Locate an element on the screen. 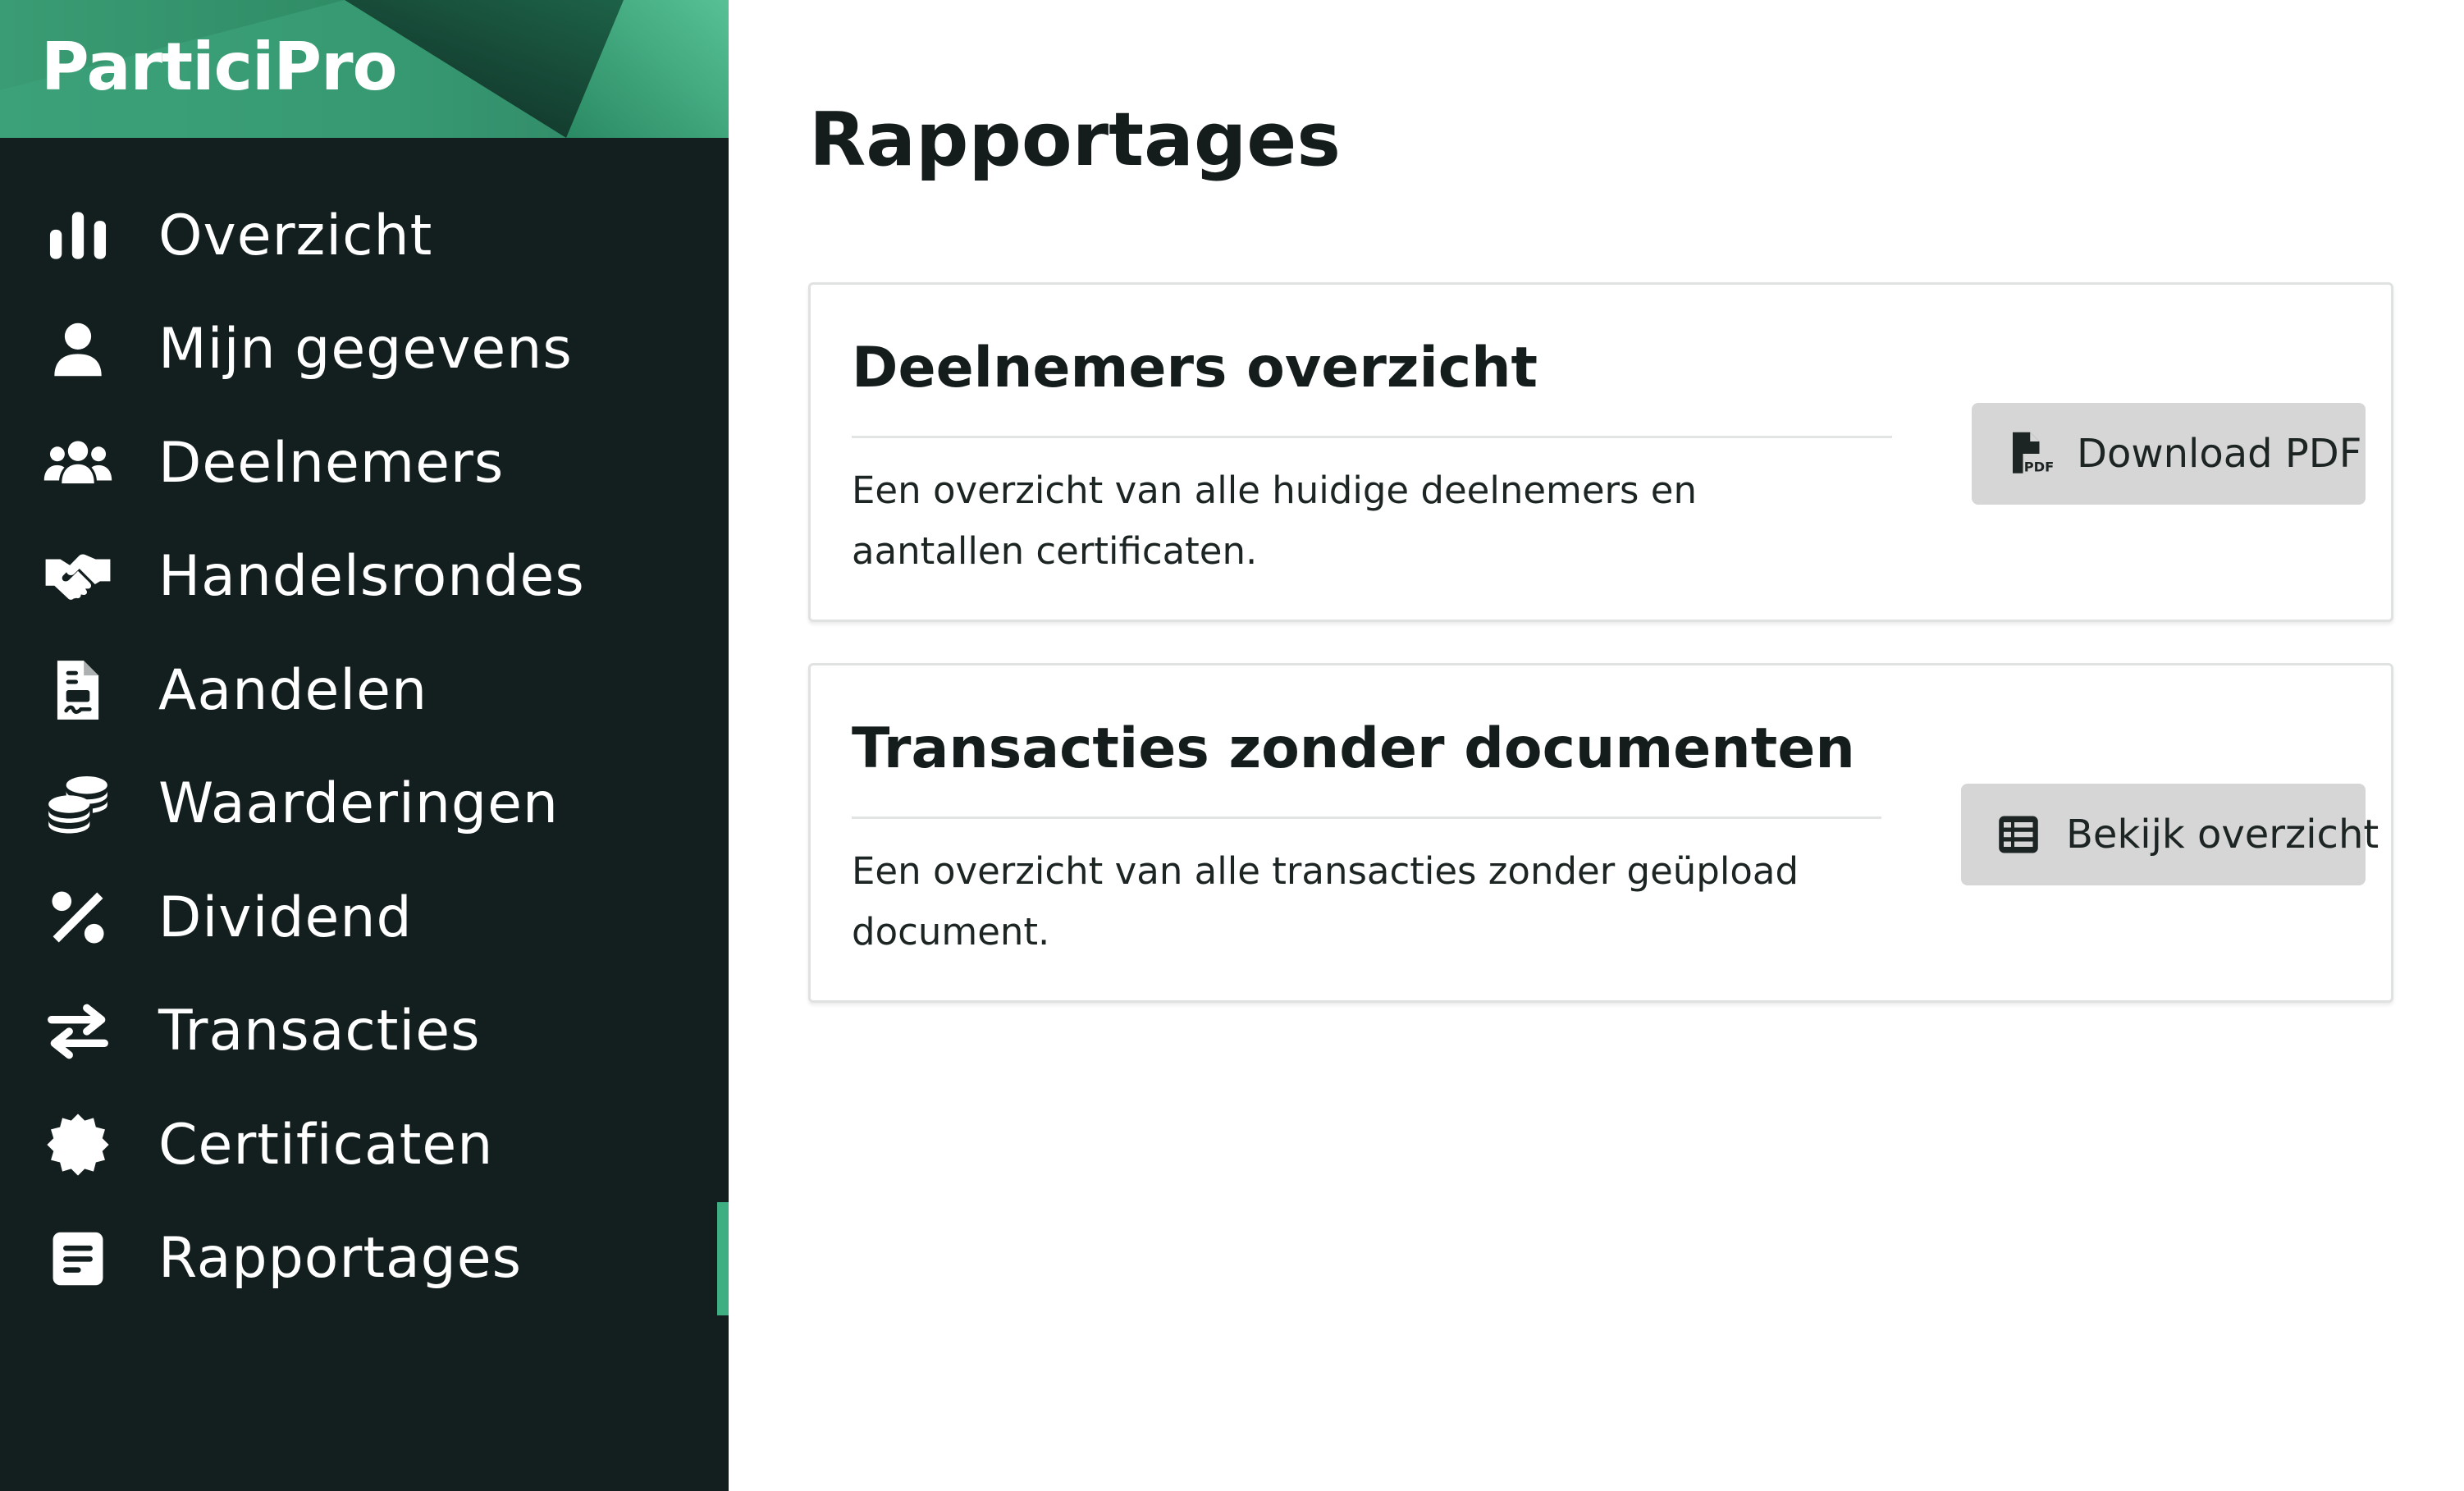  sidebar-item-certificaten: Certificaten is located at coordinates (364, 1145).